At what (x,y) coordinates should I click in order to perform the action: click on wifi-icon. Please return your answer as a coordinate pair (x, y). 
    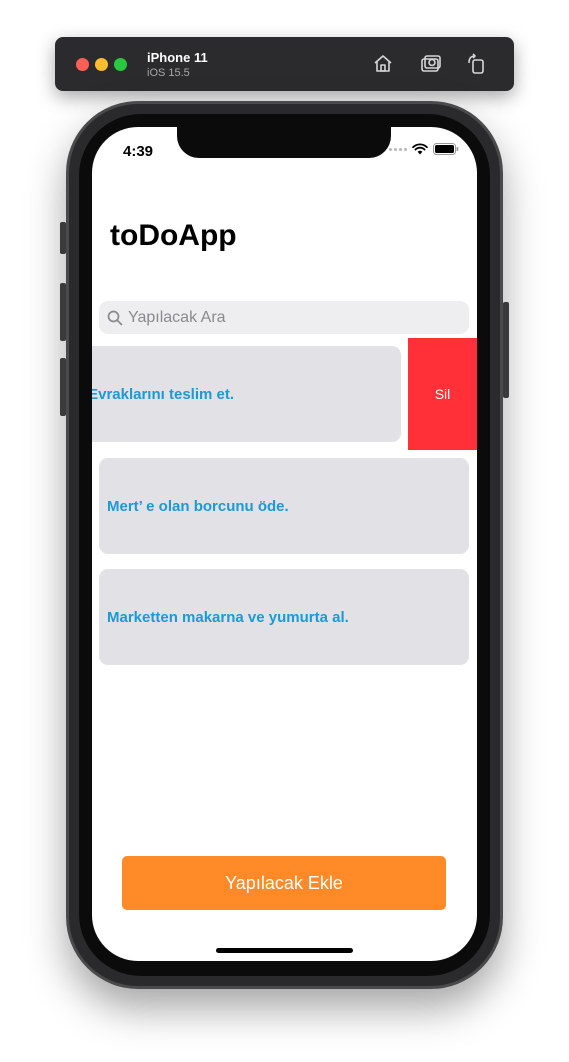
    Looking at the image, I should click on (420, 149).